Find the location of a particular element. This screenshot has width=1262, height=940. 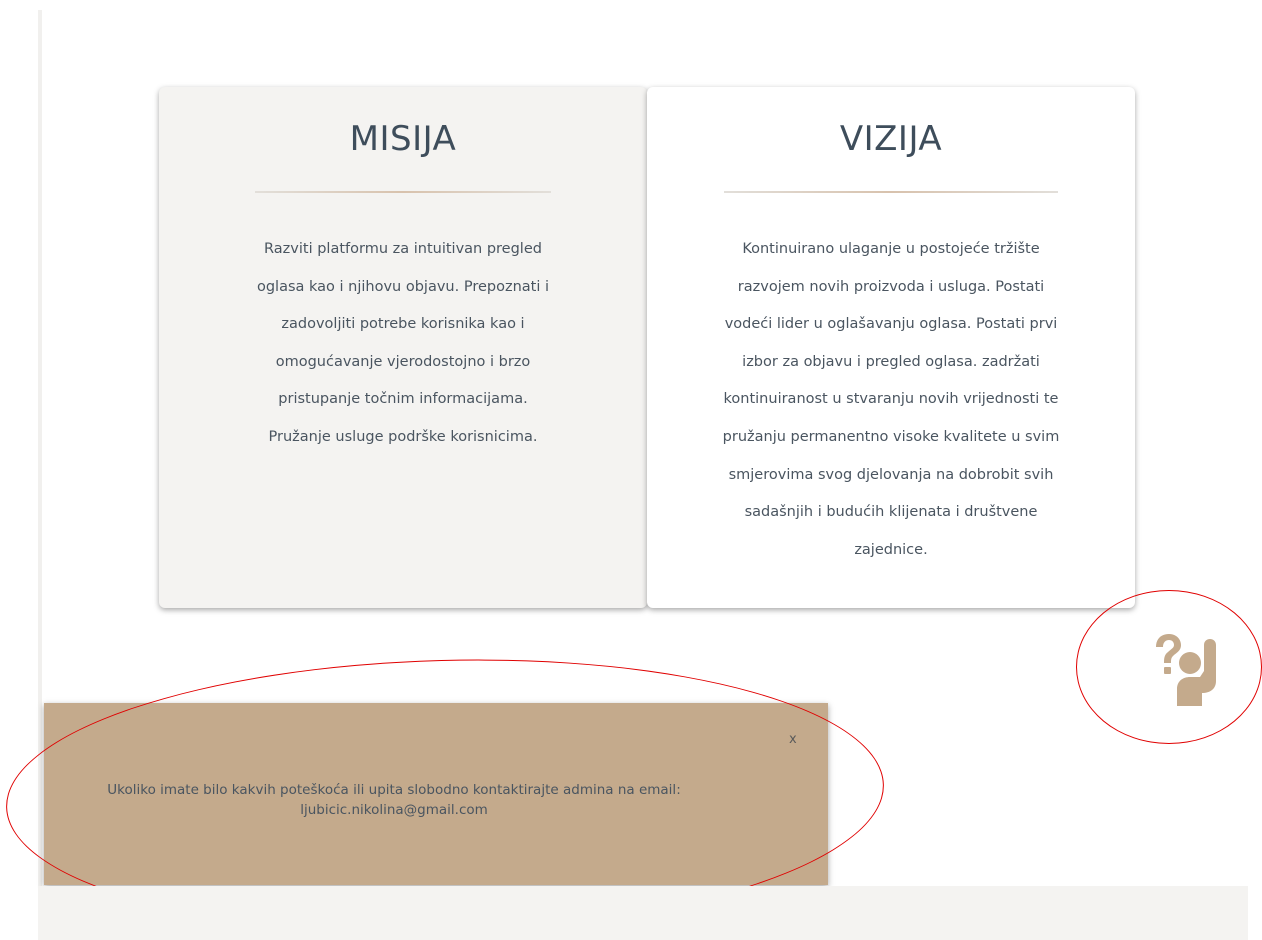

left-edge-divider is located at coordinates (40, 475).